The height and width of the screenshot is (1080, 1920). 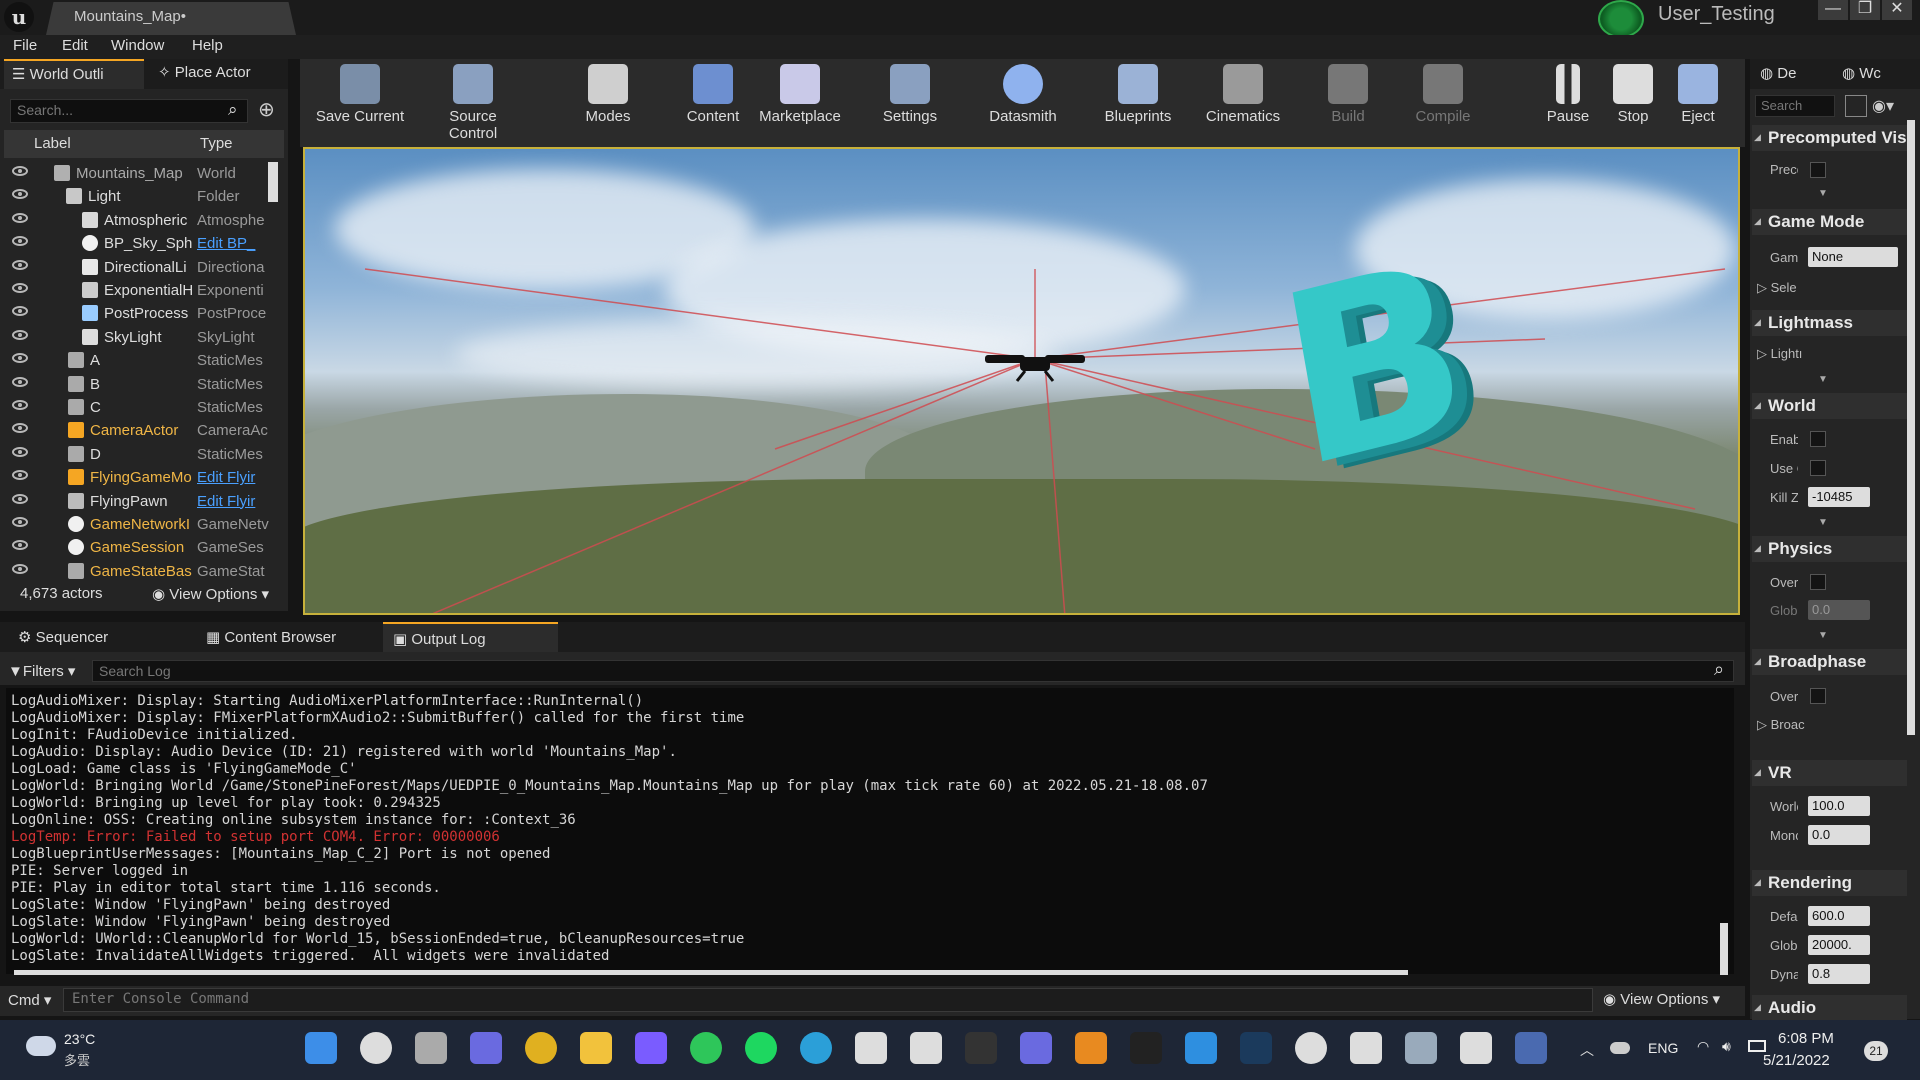 What do you see at coordinates (41, 671) in the screenshot?
I see `filters-button: ▼Filters ▾` at bounding box center [41, 671].